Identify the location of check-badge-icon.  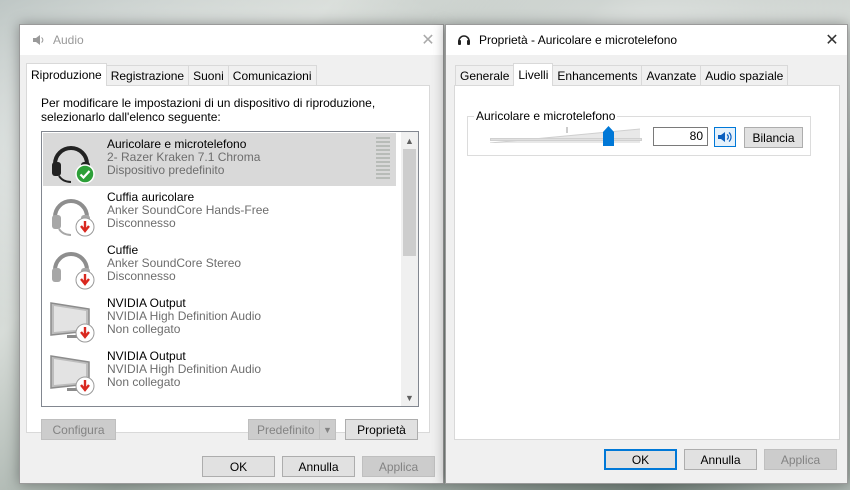
(85, 174).